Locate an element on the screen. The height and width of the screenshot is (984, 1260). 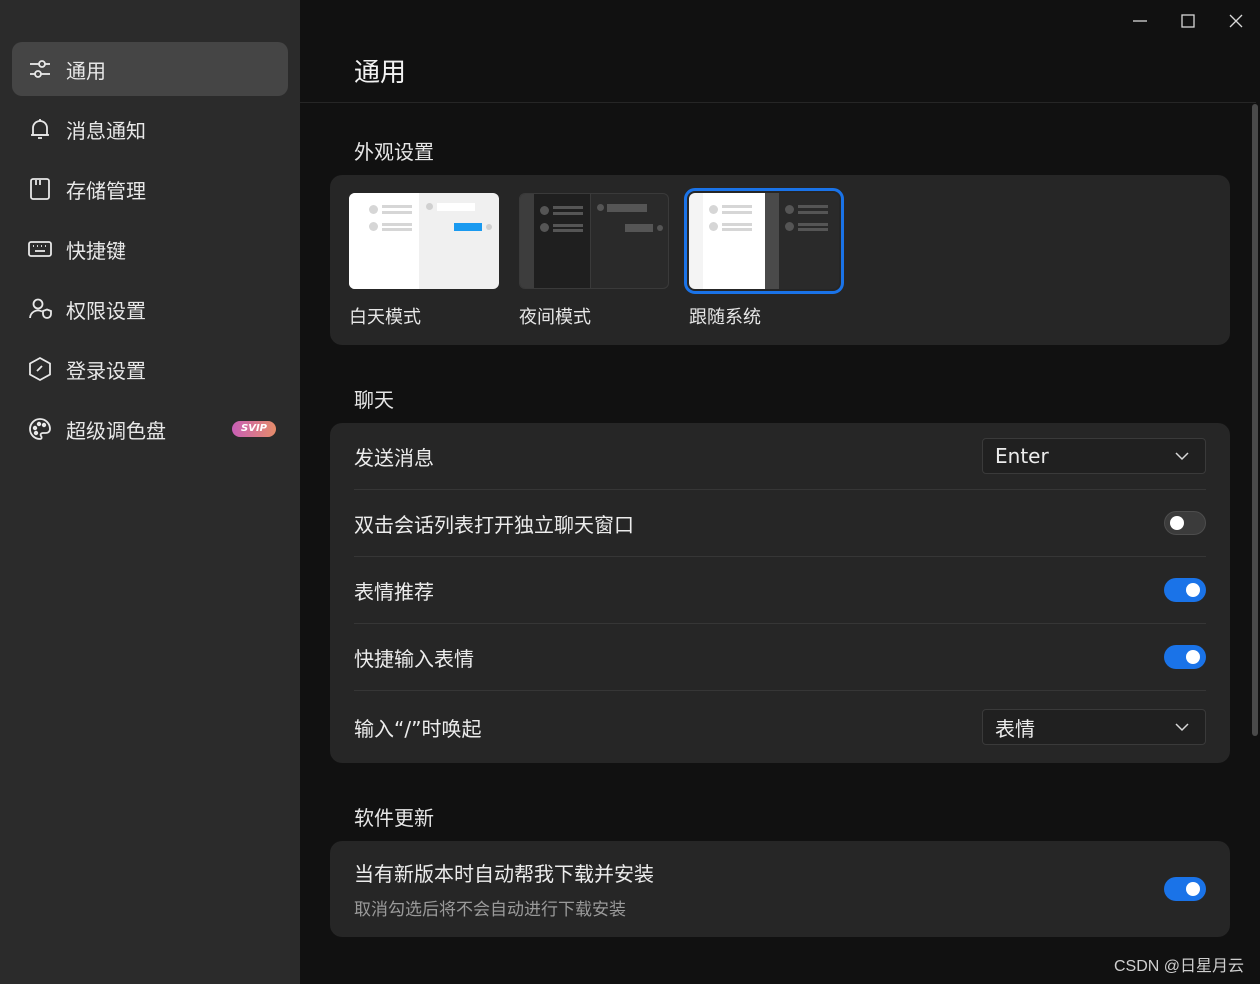
auto-update-toggle is located at coordinates (1185, 889).